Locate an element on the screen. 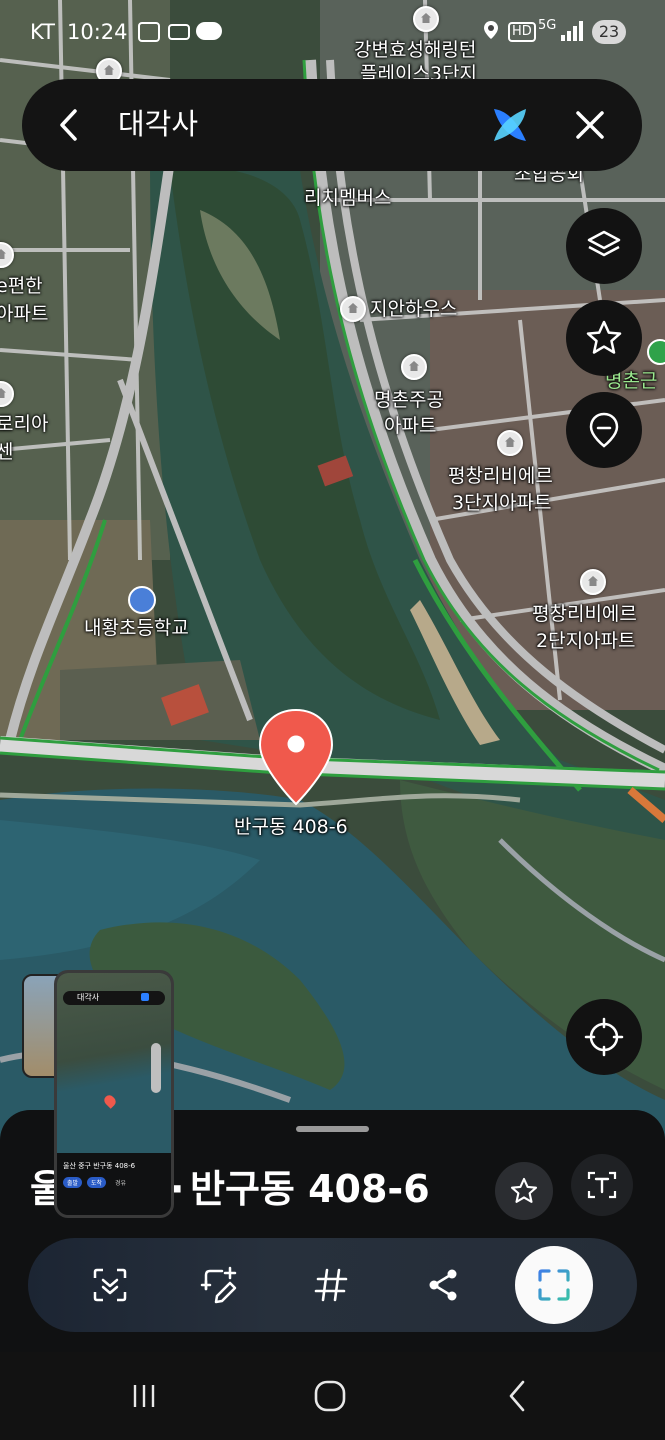  close-button is located at coordinates (590, 125).